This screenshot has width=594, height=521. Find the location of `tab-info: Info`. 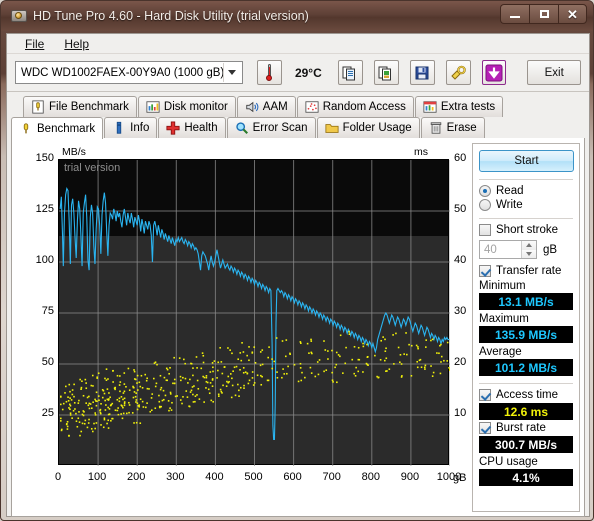

tab-info: Info is located at coordinates (131, 127).